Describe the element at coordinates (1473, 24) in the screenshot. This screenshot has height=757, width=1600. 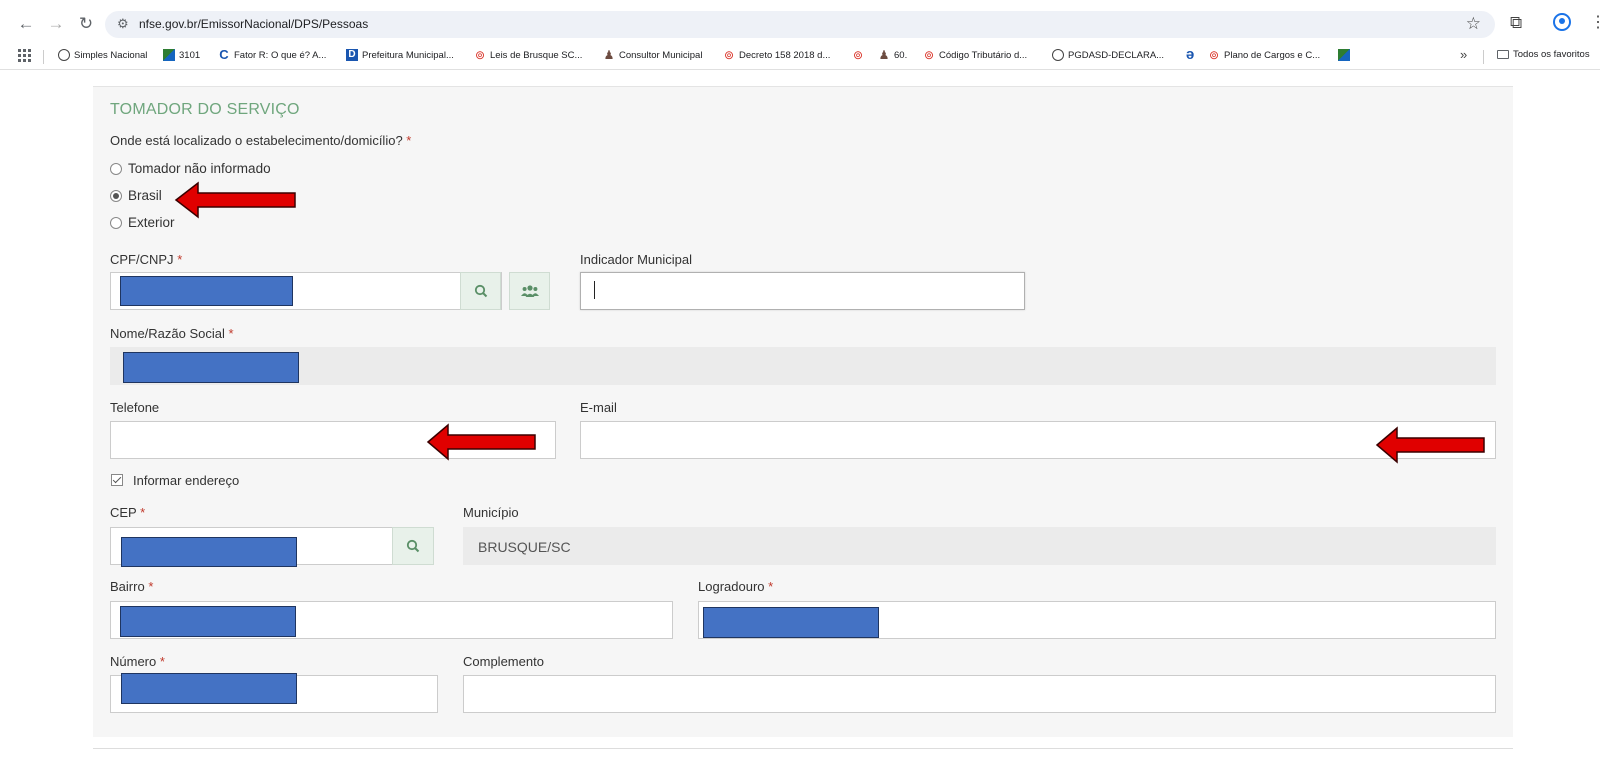
I see `bookmark-star-icon: ☆` at that location.